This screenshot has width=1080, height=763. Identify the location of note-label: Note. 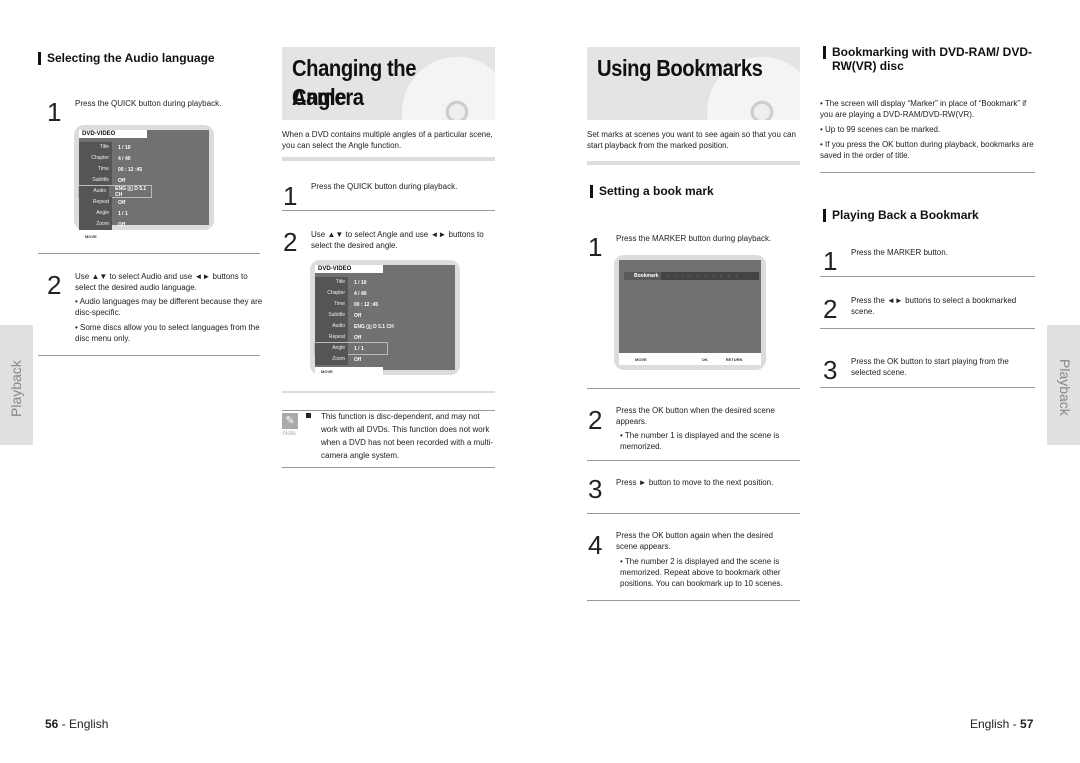
(289, 434).